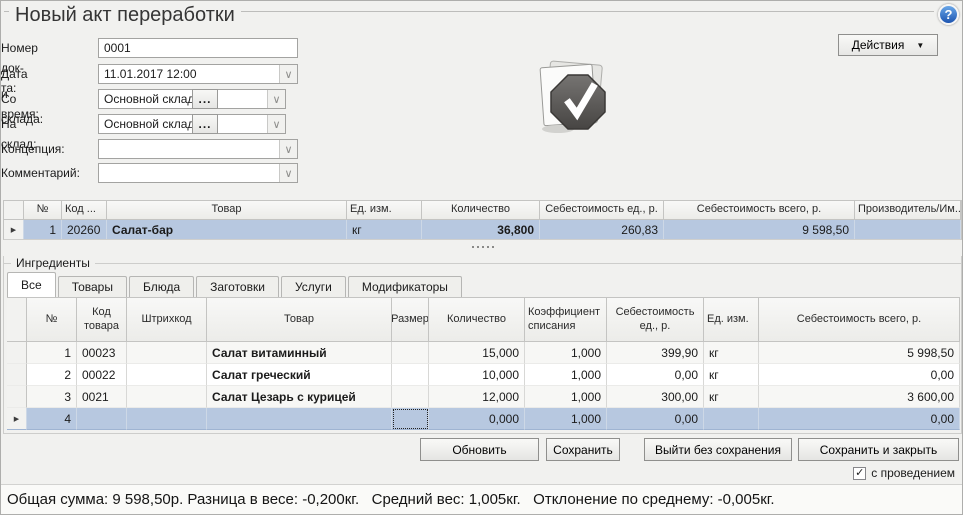 This screenshot has height=515, width=963. I want to click on cell-unit, so click(731, 419).